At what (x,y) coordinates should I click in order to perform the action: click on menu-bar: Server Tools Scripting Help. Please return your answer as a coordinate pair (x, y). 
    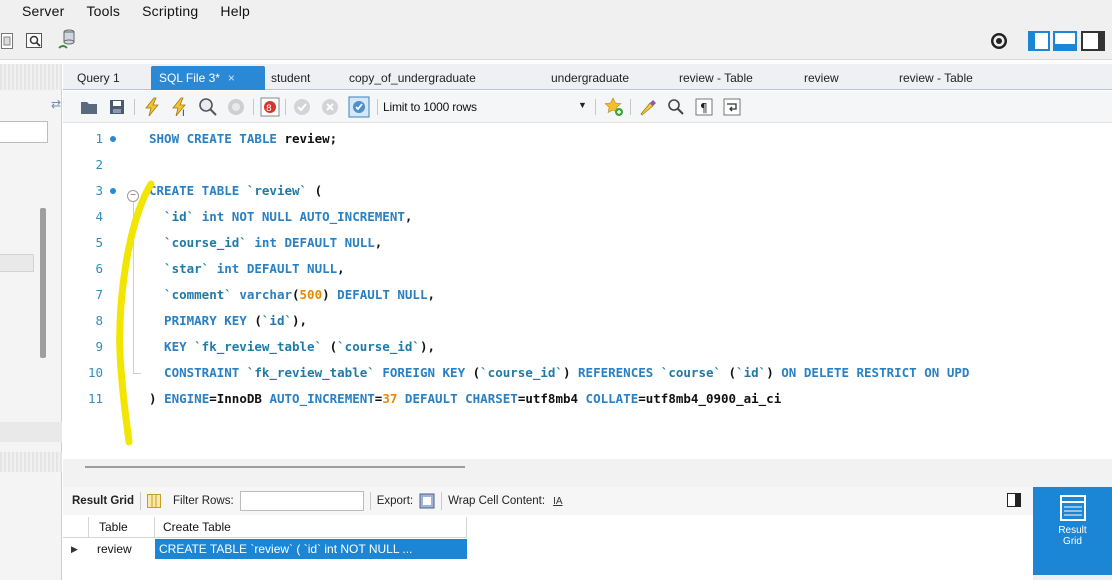
    Looking at the image, I should click on (556, 11).